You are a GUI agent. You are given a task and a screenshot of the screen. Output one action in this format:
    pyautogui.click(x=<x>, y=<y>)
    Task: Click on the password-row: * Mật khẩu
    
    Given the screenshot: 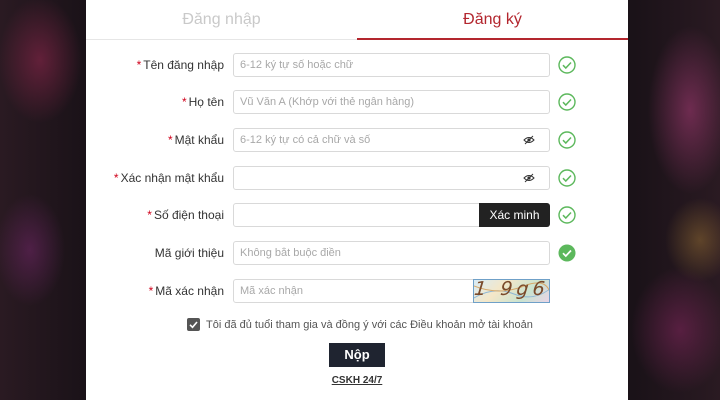 What is the action you would take?
    pyautogui.click(x=357, y=140)
    